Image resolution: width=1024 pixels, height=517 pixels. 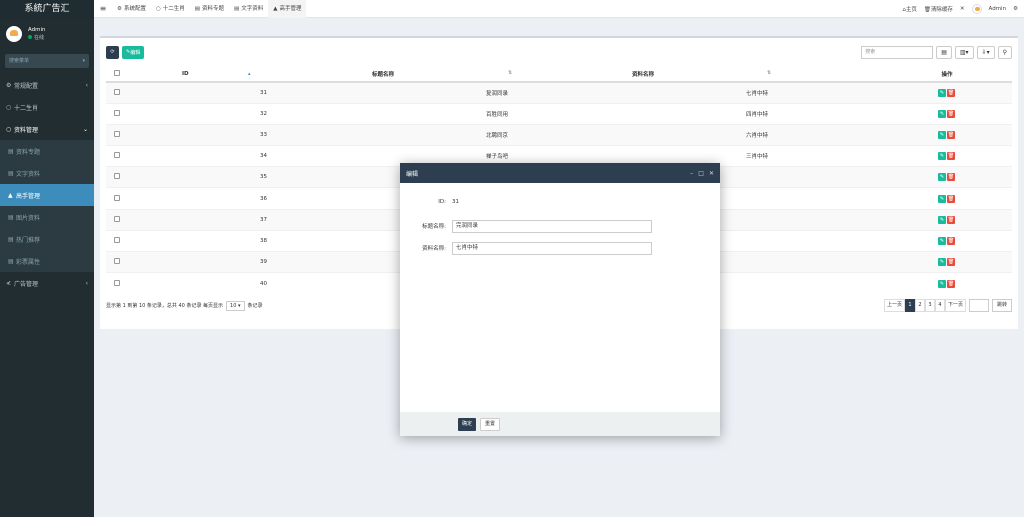 What do you see at coordinates (552, 226) in the screenshot?
I see `title-input: 完润同录` at bounding box center [552, 226].